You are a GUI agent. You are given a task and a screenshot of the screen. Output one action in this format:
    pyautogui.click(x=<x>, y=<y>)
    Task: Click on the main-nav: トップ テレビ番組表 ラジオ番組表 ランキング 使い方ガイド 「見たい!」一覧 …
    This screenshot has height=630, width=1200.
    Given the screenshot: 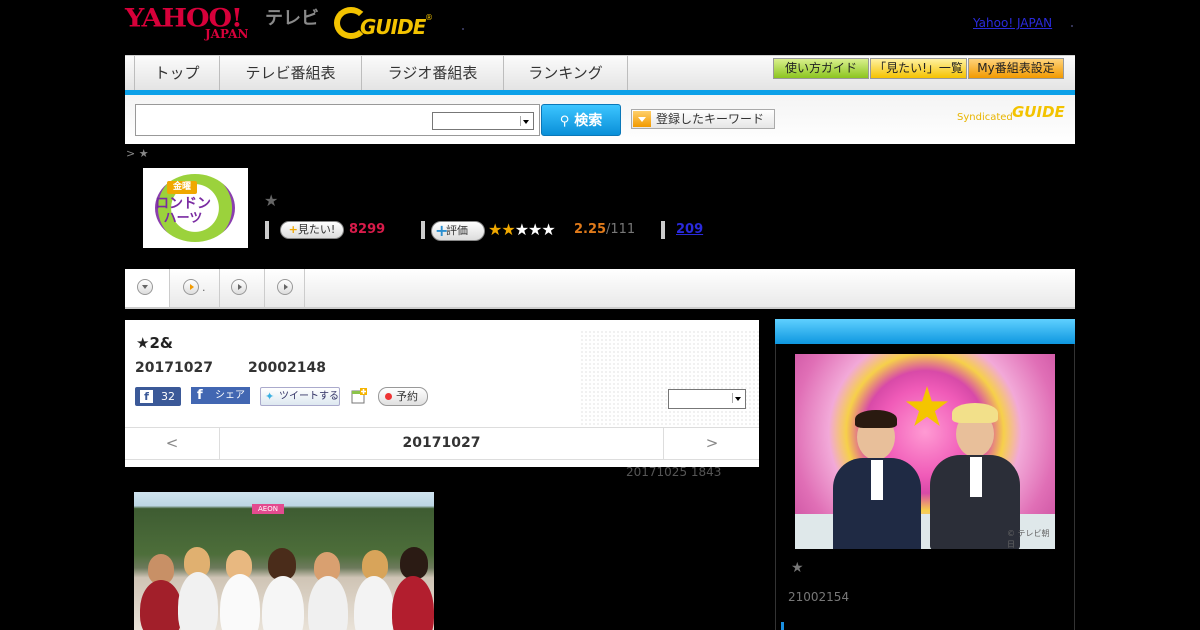 What is the action you would take?
    pyautogui.click(x=600, y=72)
    